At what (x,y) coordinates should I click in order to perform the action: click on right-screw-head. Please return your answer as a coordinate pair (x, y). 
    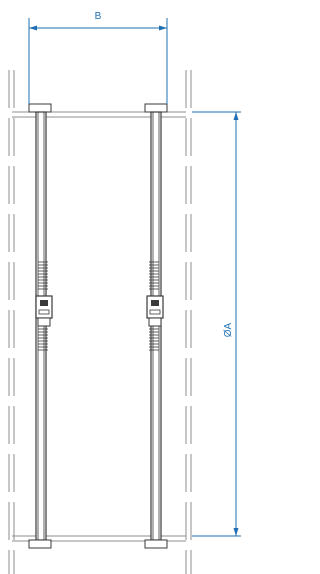
    Looking at the image, I should click on (155, 303).